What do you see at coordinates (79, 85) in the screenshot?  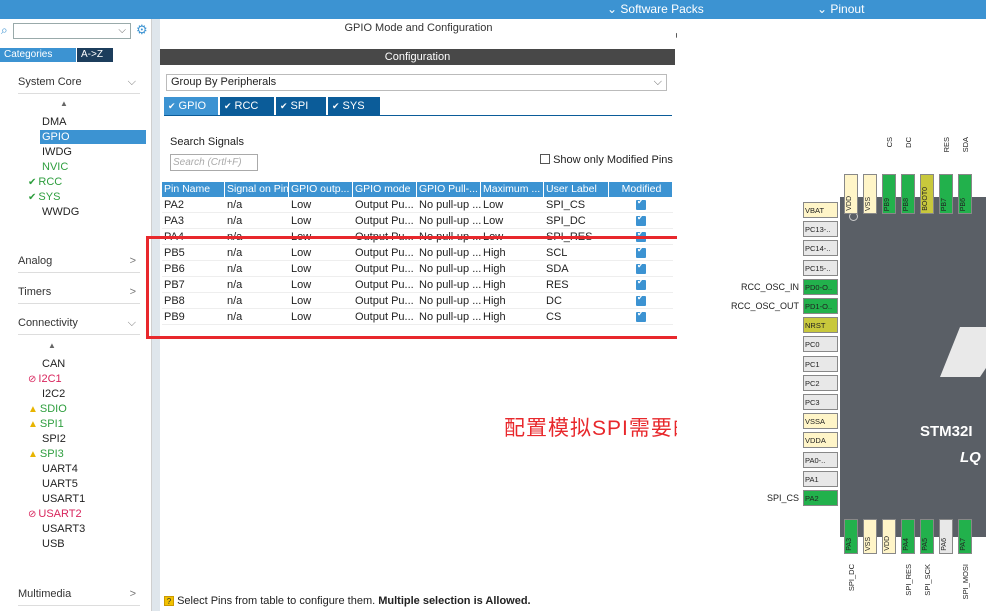 I see `group-system-core: System Core ⌵` at bounding box center [79, 85].